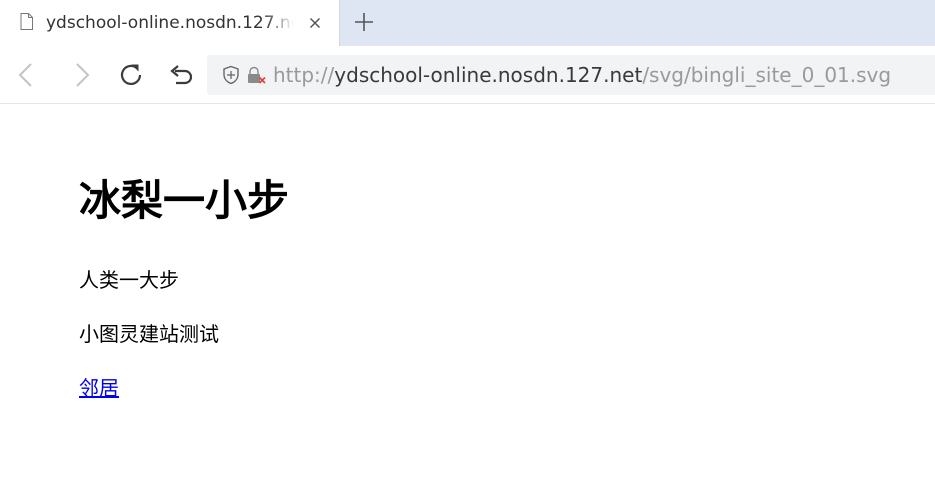  What do you see at coordinates (129, 280) in the screenshot?
I see `paragraph-1: 人类一大步` at bounding box center [129, 280].